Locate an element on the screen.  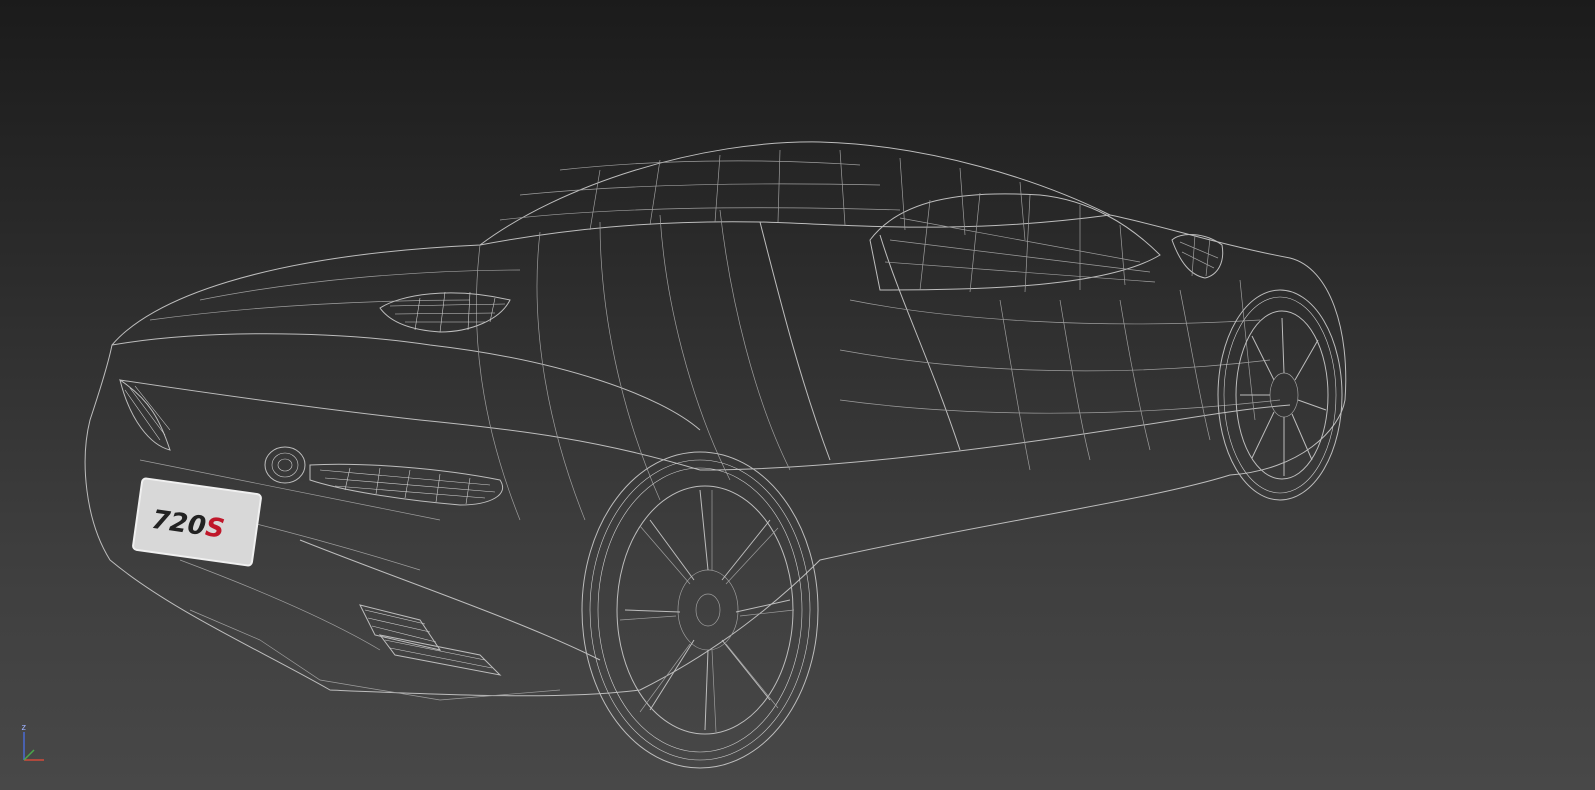
rear-wheel is located at coordinates (700, 610).